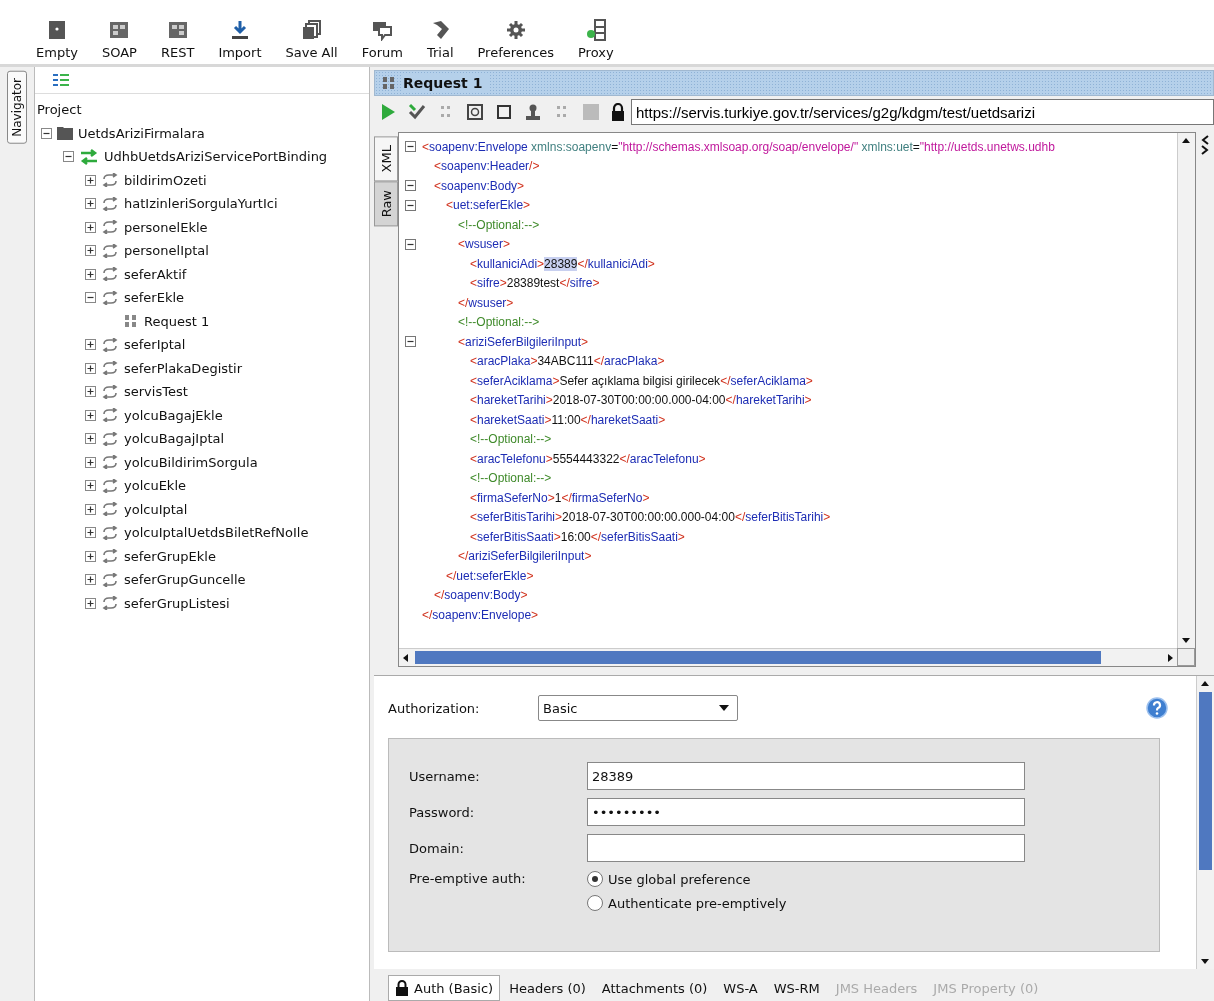 The width and height of the screenshot is (1214, 1001). Describe the element at coordinates (154, 298) in the screenshot. I see `tree-item: seferEkle` at that location.